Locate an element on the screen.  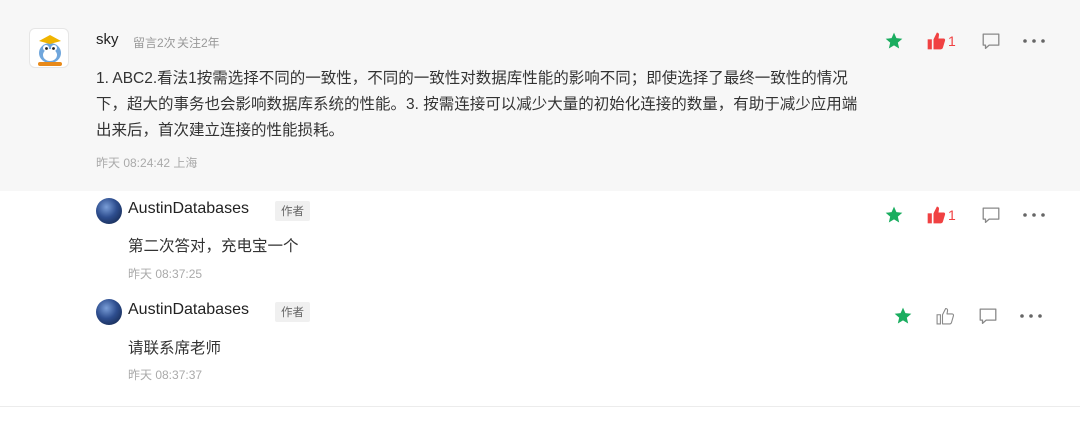
reply-actions: 1 is located at coordinates (964, 215).